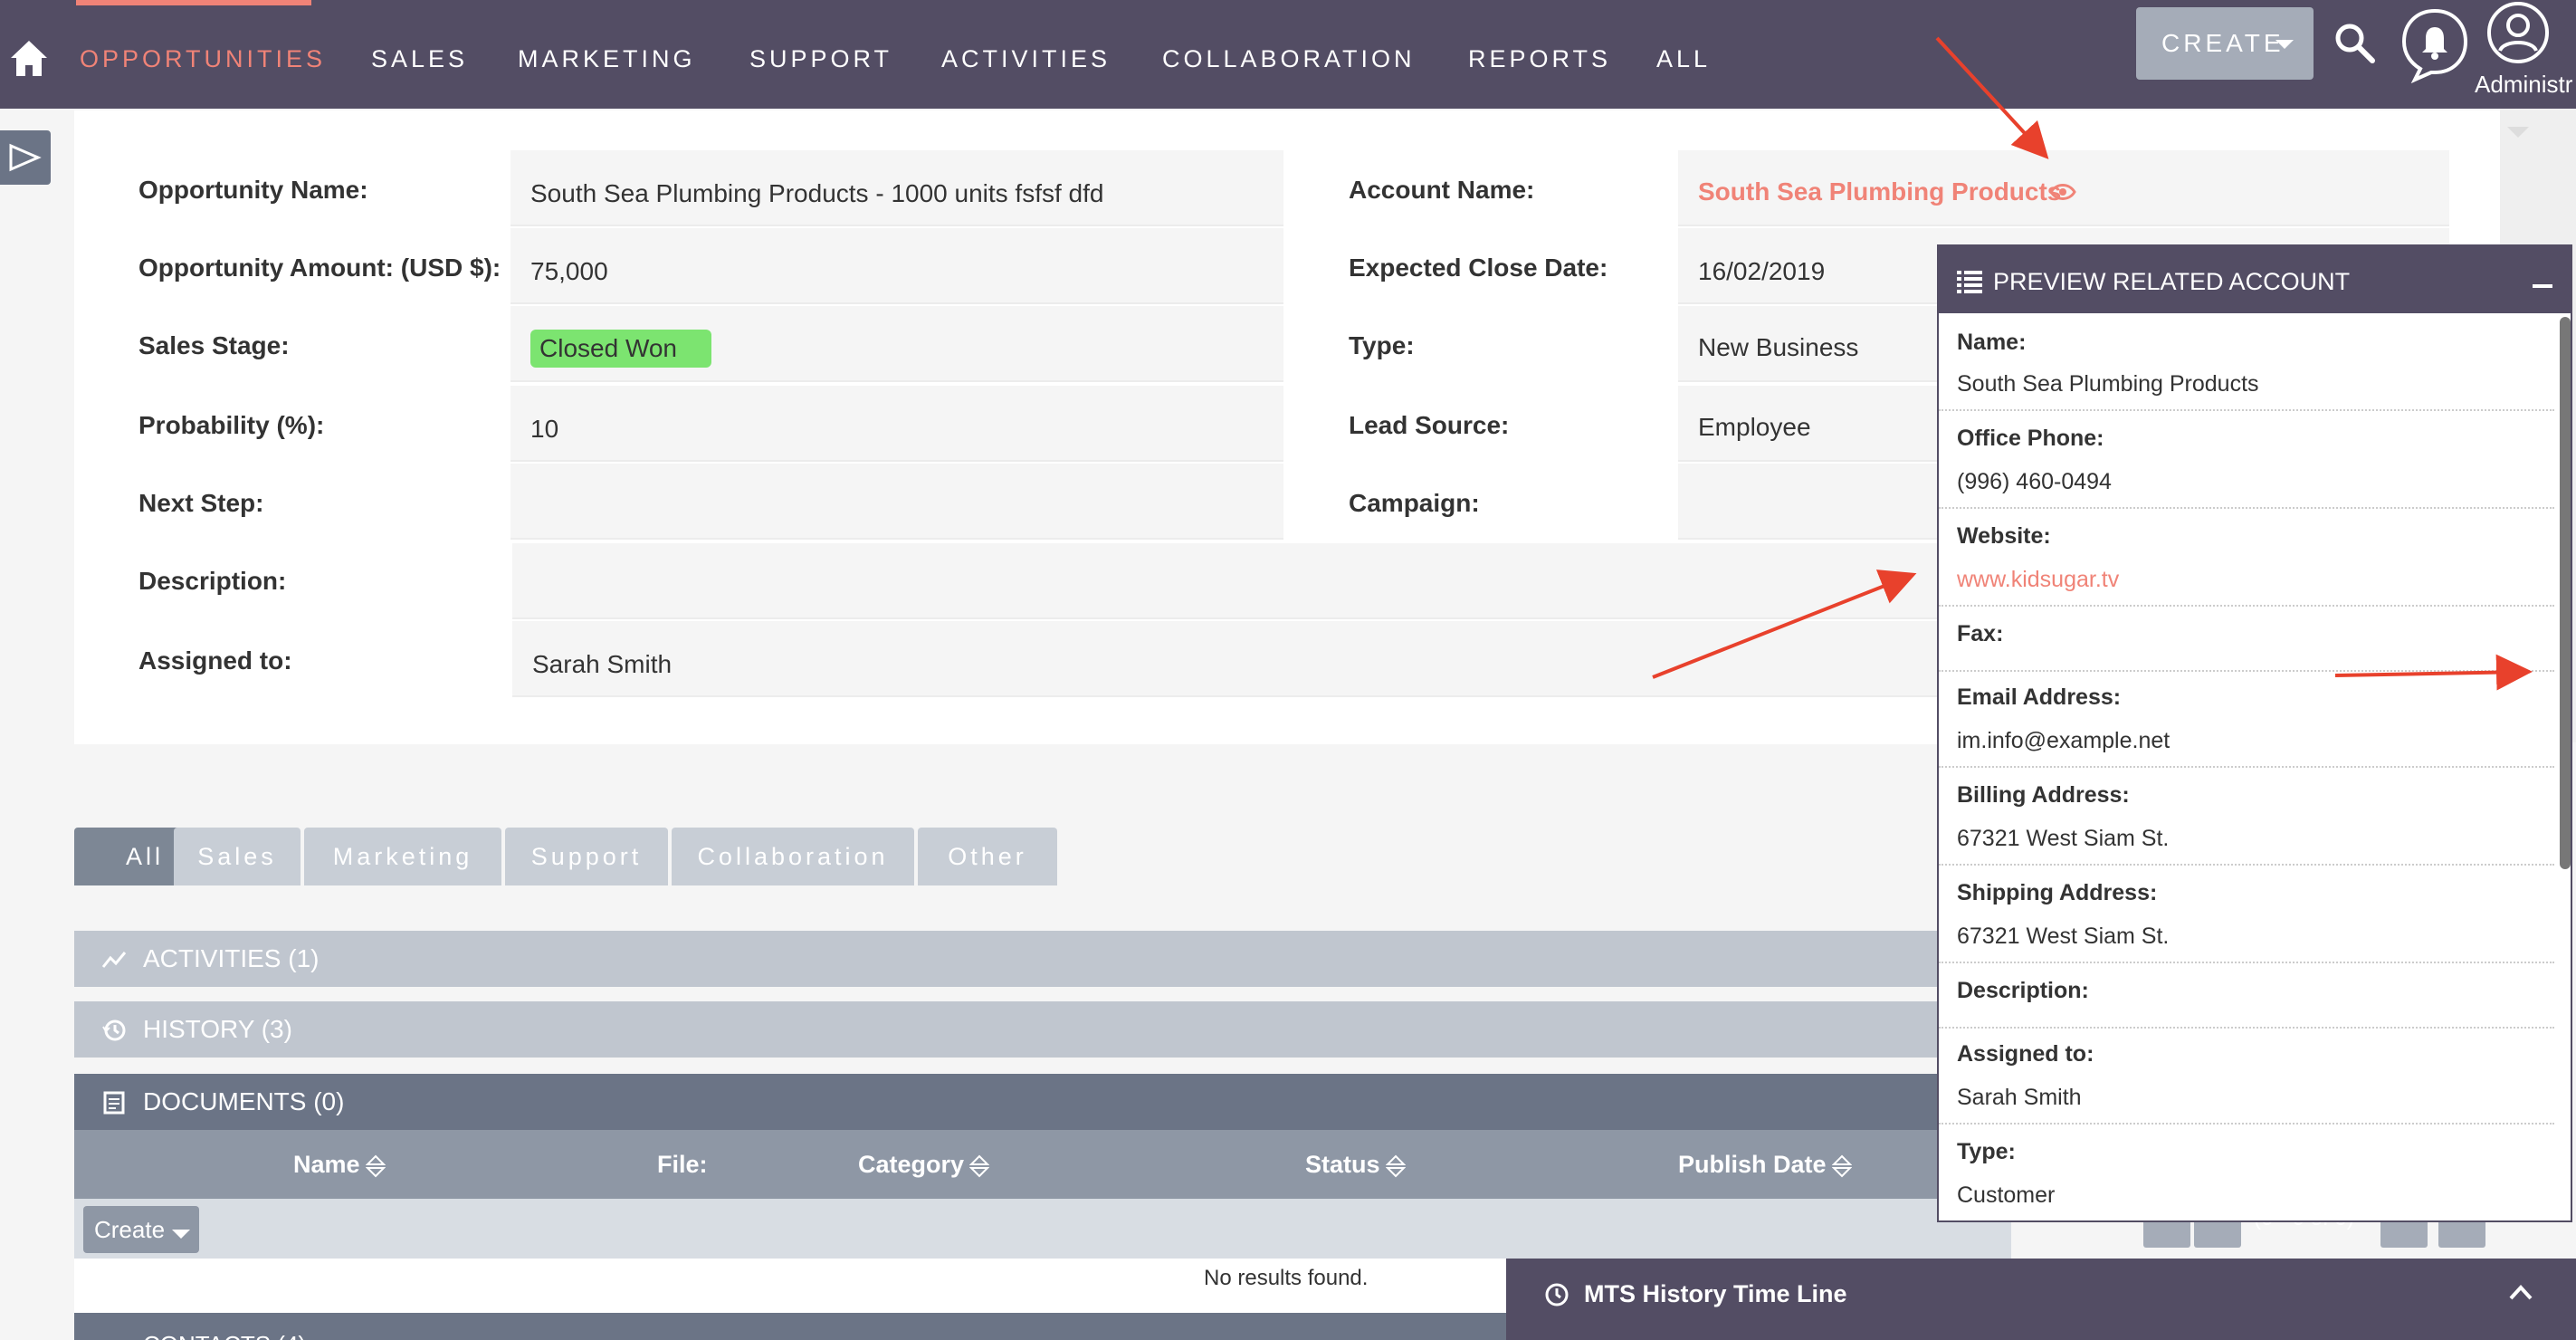 This screenshot has width=2576, height=1340. What do you see at coordinates (1778, 347) in the screenshot?
I see `type-value: New Business` at bounding box center [1778, 347].